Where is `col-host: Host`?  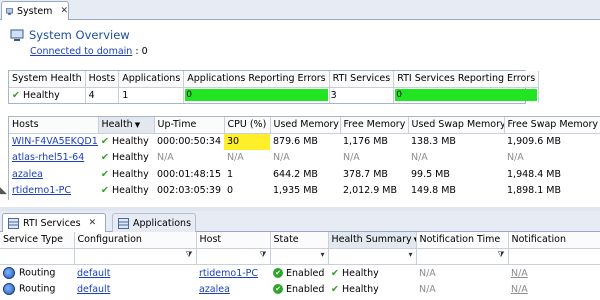 col-host: Host is located at coordinates (233, 240).